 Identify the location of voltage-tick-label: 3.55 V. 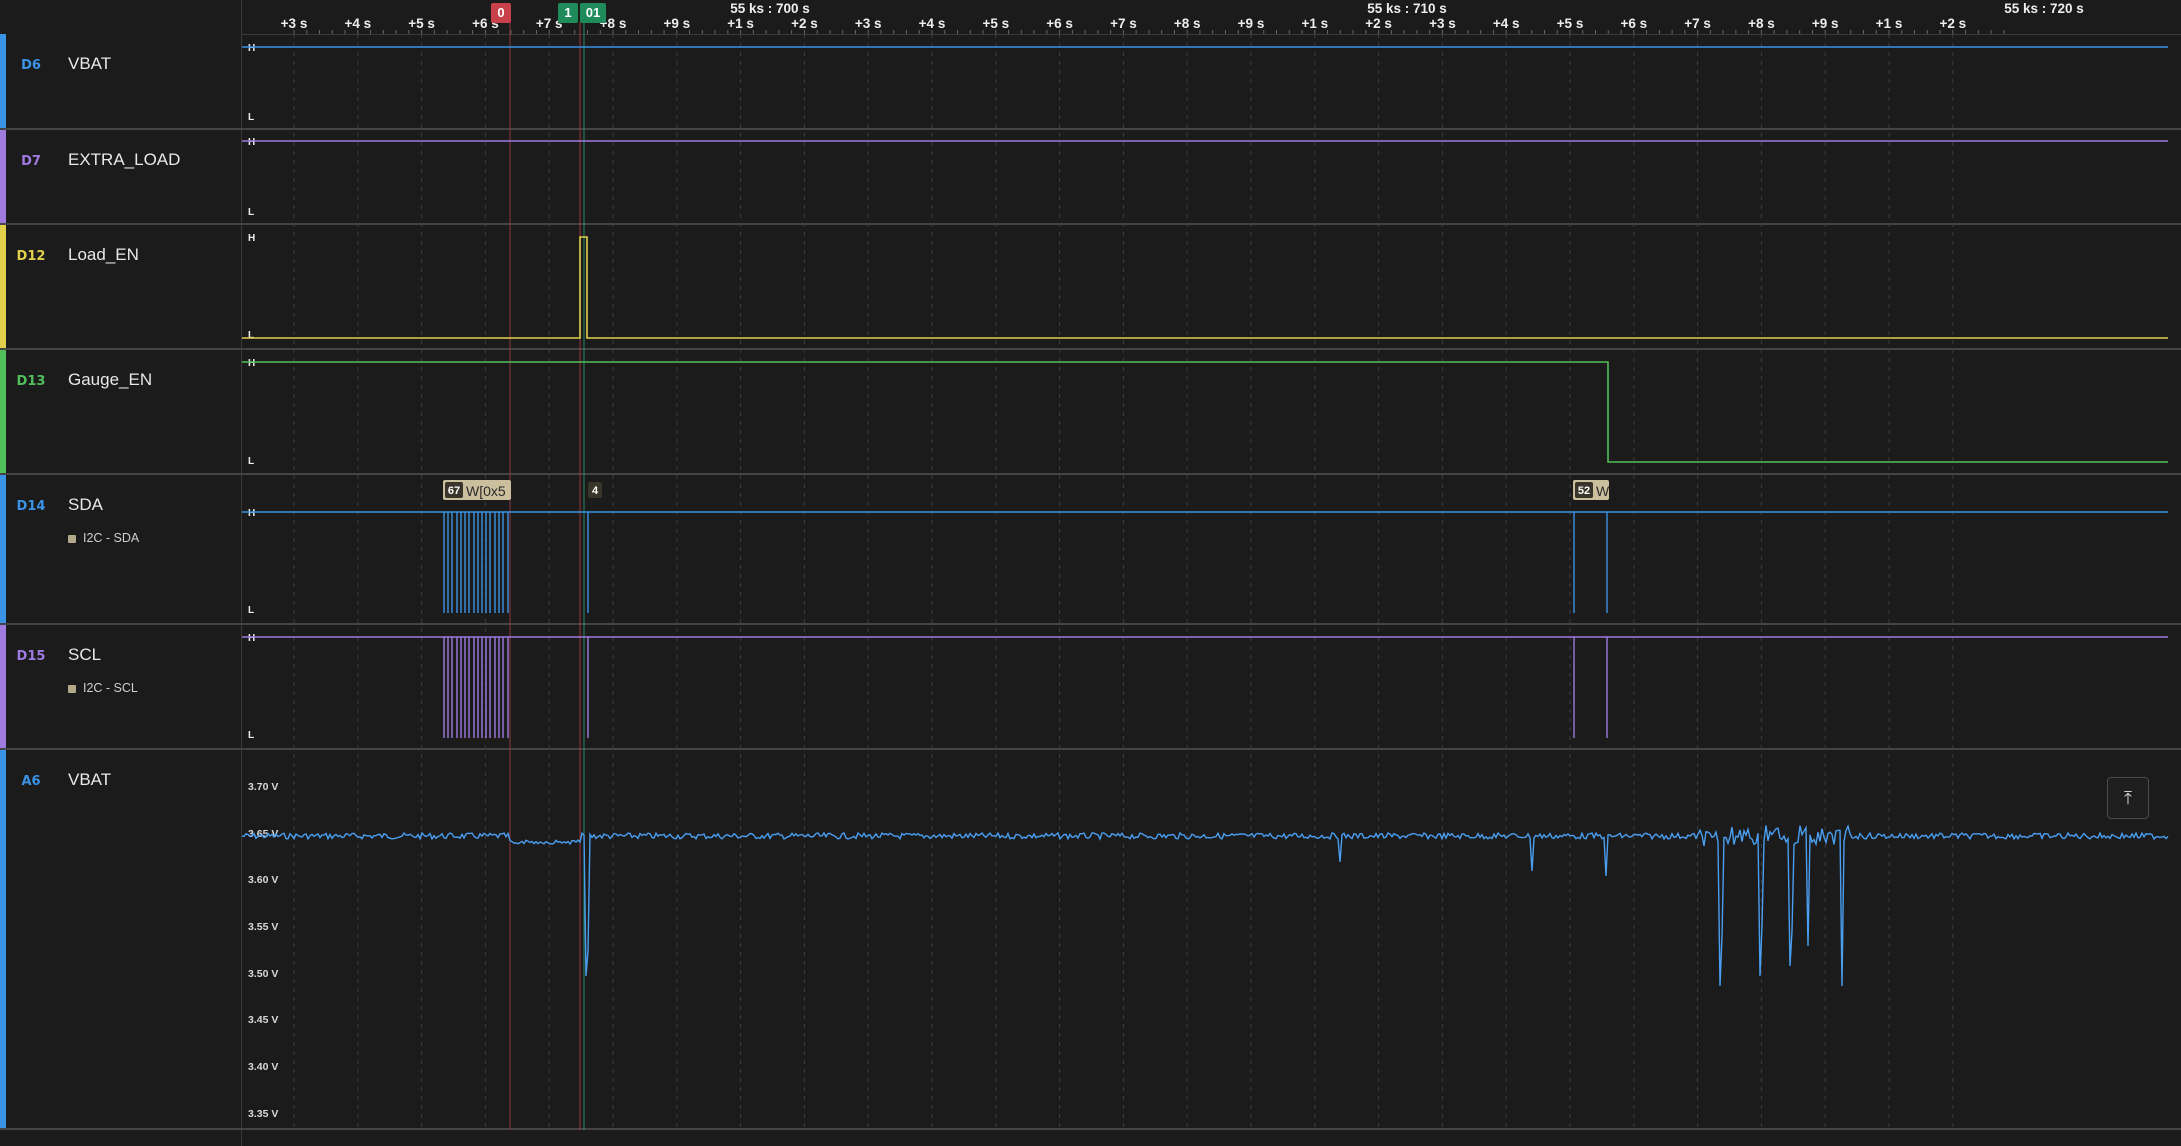
(263, 927).